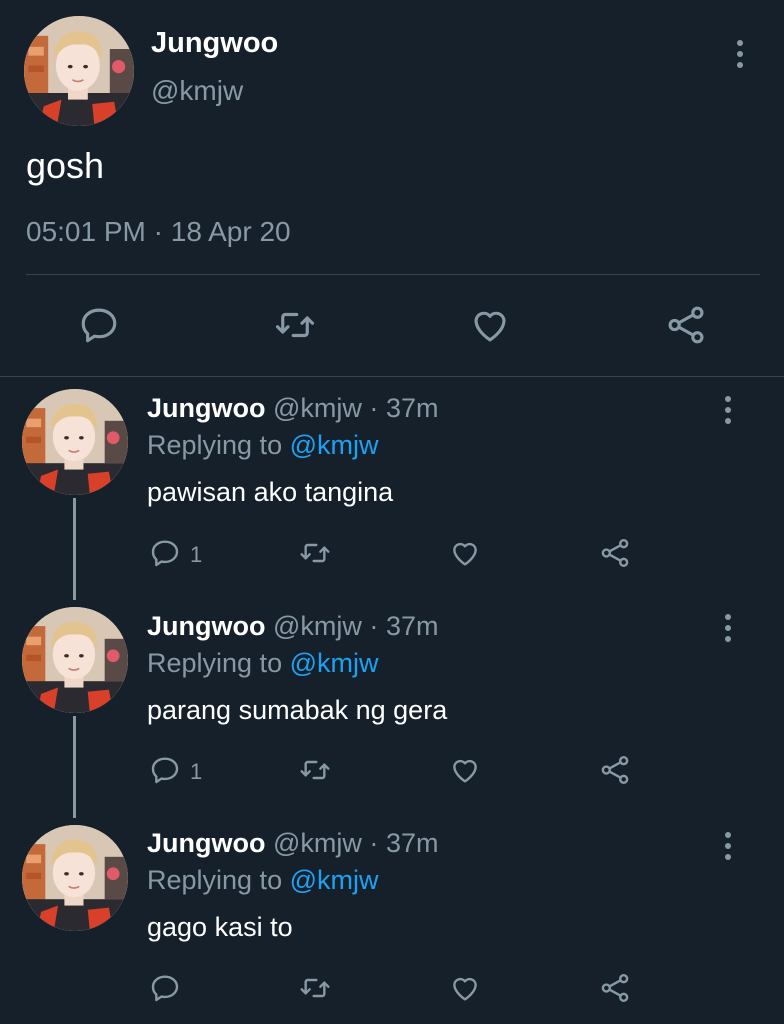 This screenshot has width=784, height=1024. What do you see at coordinates (393, 274) in the screenshot?
I see `main-tweet-divider` at bounding box center [393, 274].